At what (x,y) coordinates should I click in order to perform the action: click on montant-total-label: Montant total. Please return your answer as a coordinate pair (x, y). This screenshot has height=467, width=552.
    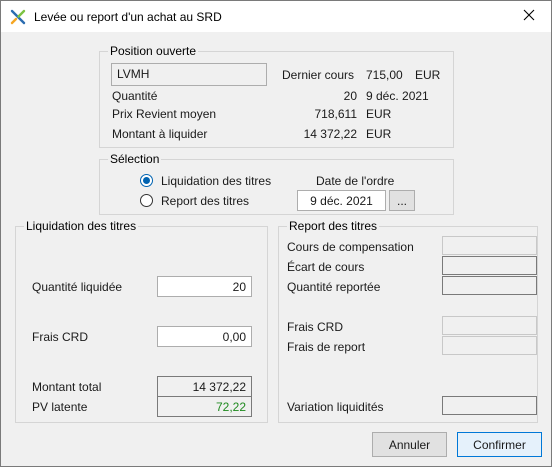
    Looking at the image, I should click on (67, 387).